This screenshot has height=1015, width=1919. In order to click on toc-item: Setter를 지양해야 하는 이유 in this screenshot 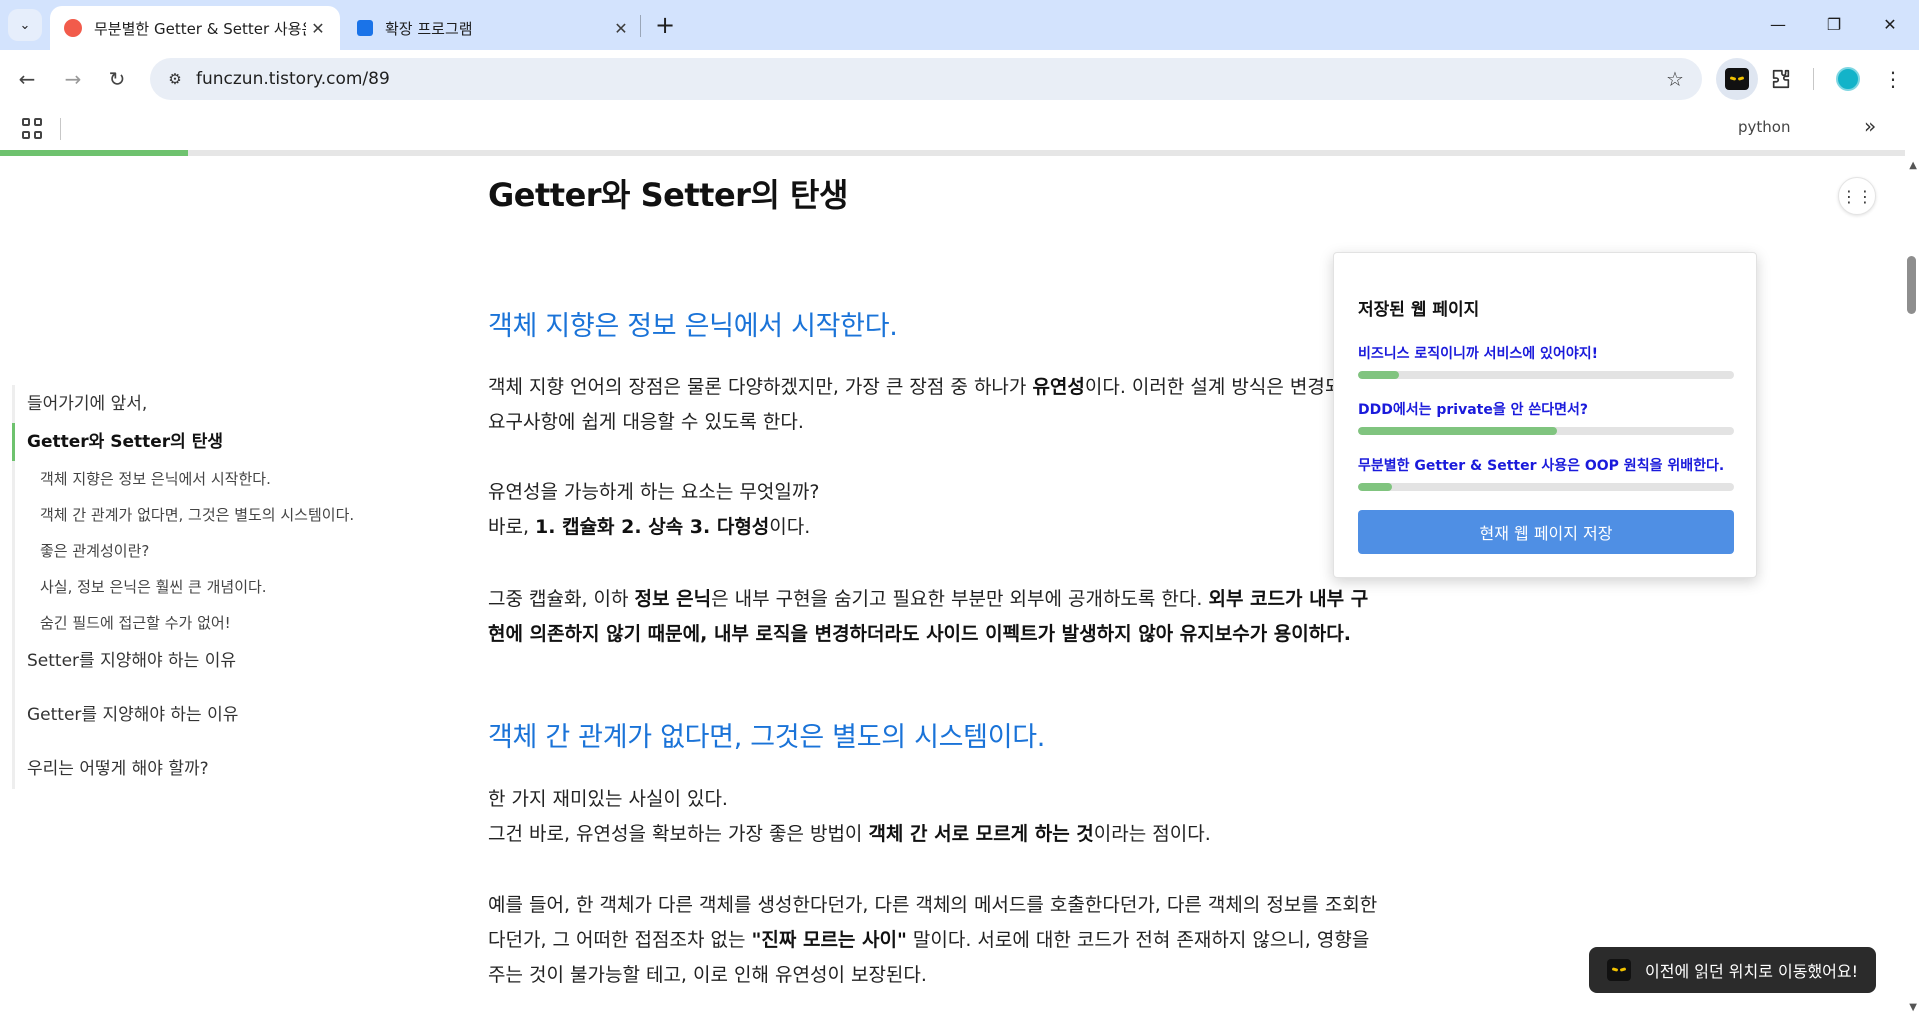, I will do `click(193, 661)`.